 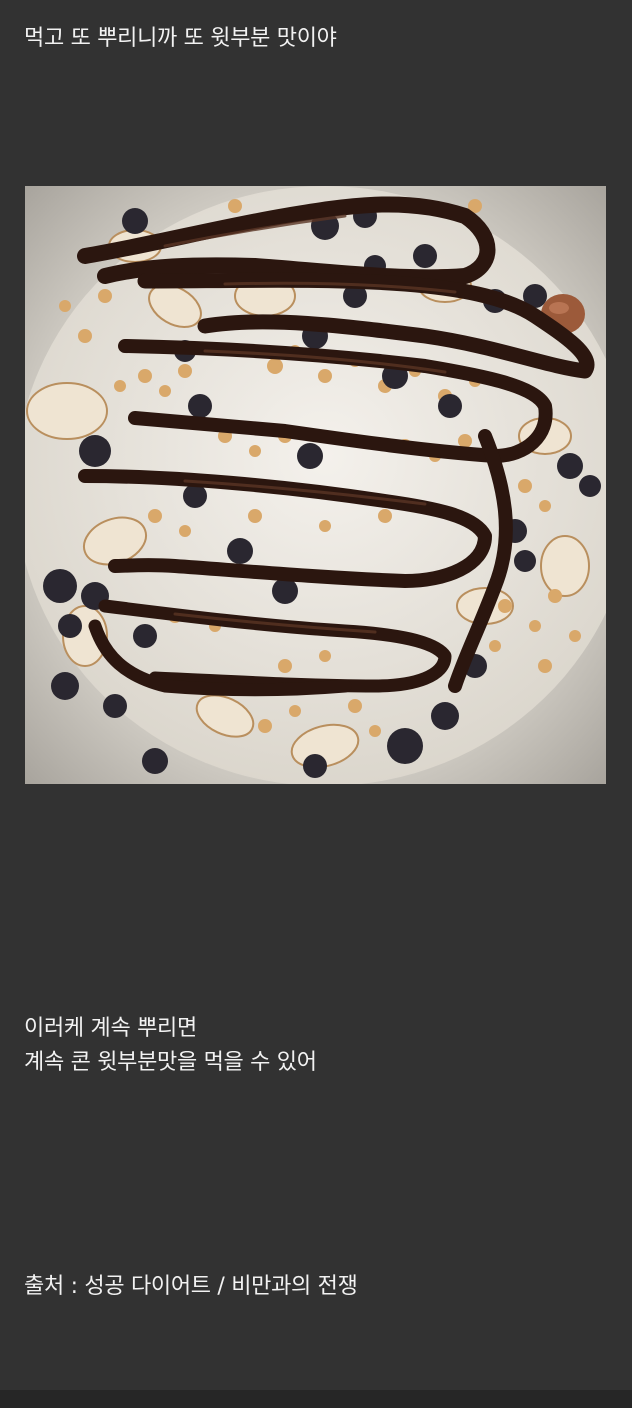 I want to click on post-text-line-2: 이러케 계속 뿌리면, so click(x=110, y=1028).